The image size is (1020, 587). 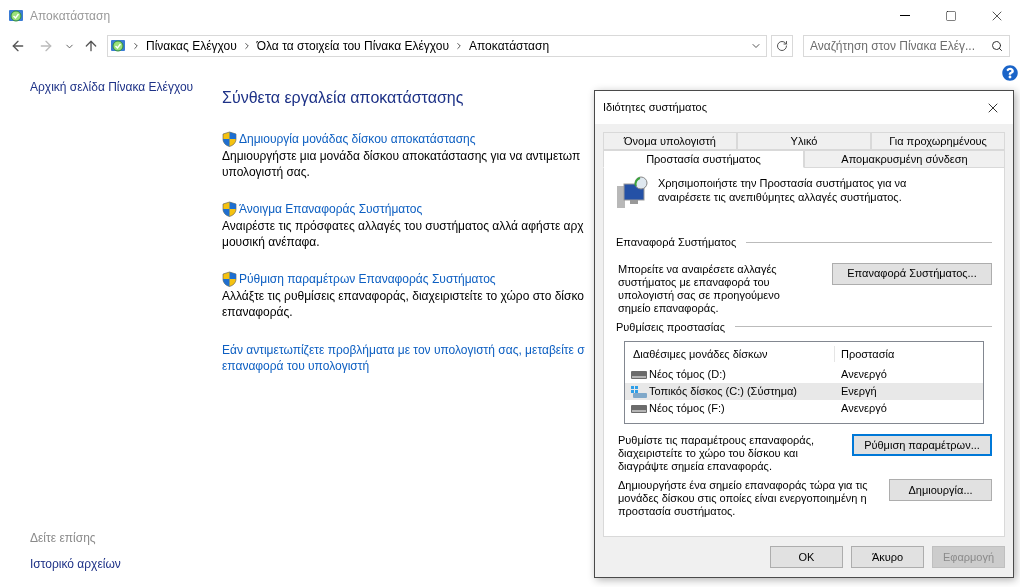 What do you see at coordinates (126, 87) in the screenshot?
I see `sidebar-link: Αρχική σελίδα Πίνακα Ελέγχου` at bounding box center [126, 87].